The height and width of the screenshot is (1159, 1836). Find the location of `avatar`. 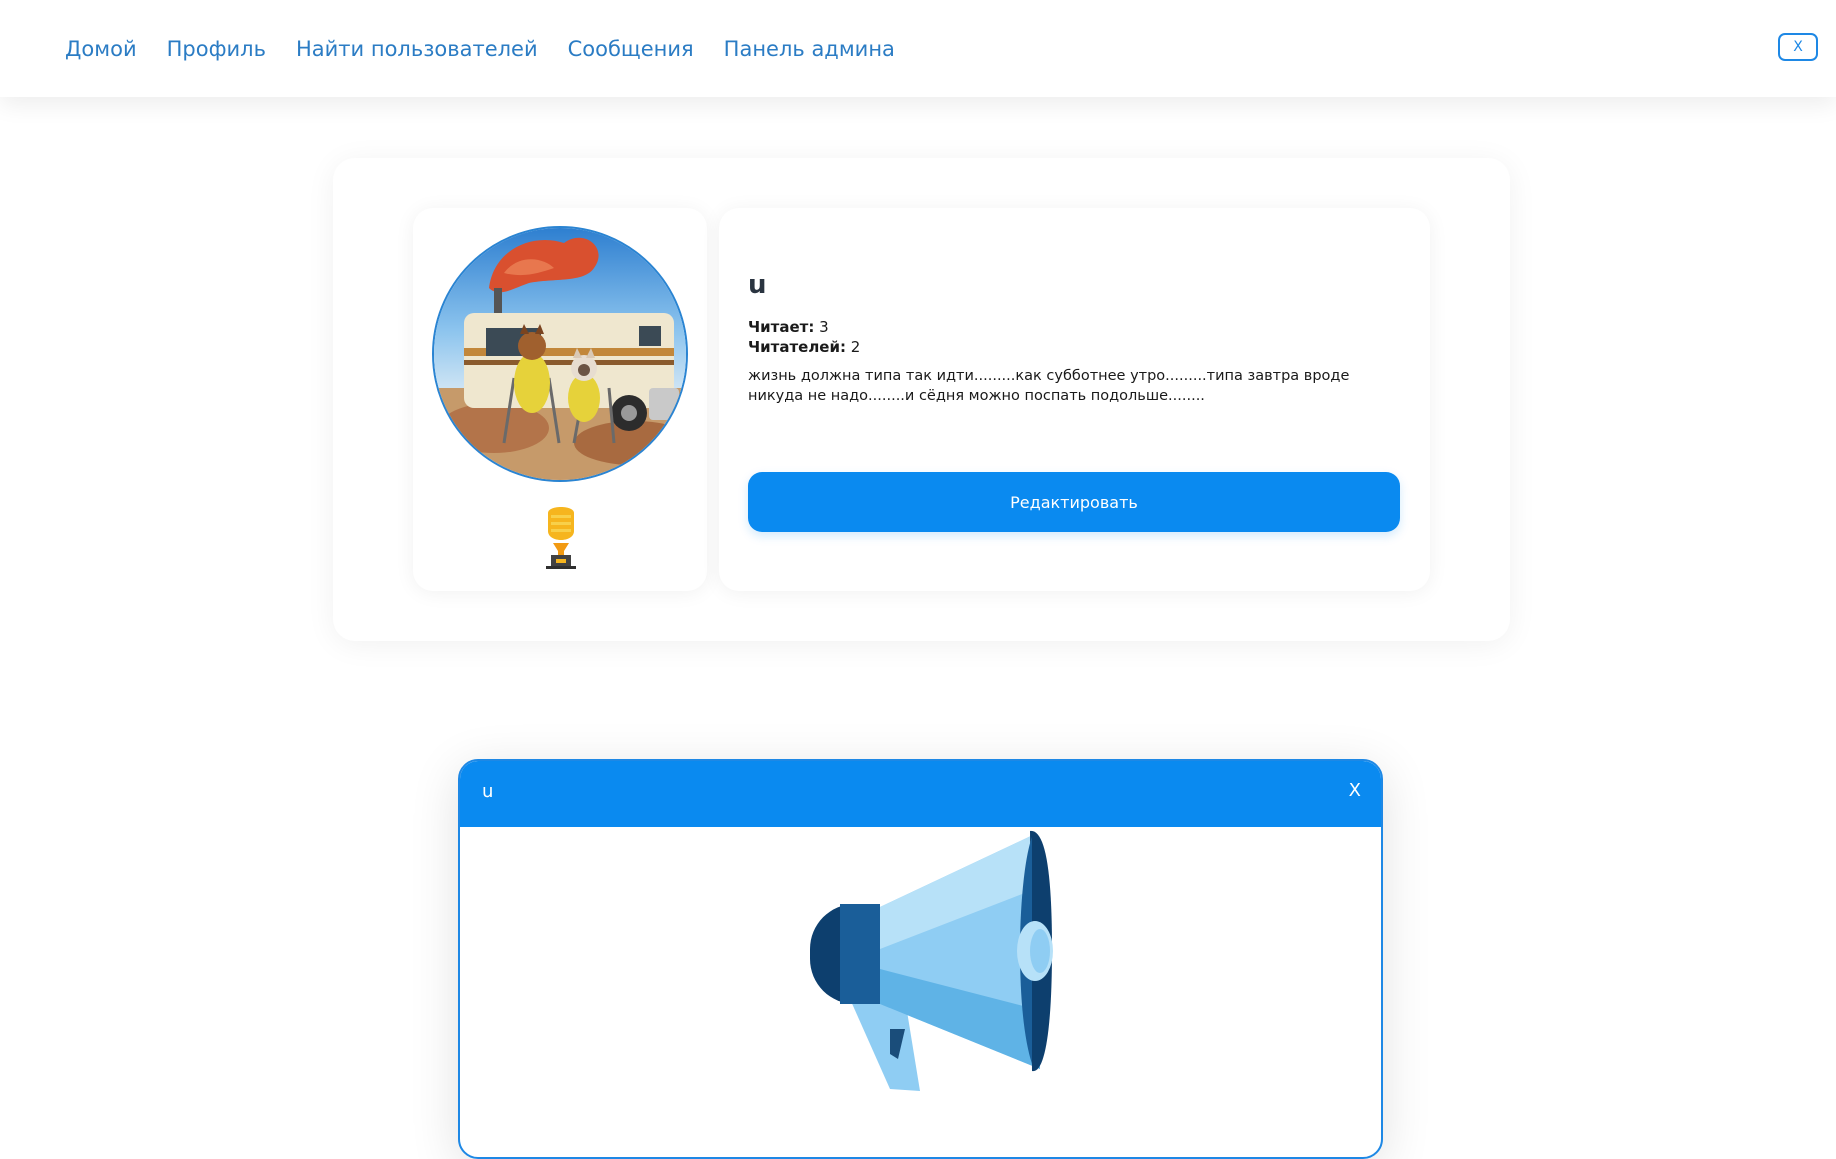

avatar is located at coordinates (560, 354).